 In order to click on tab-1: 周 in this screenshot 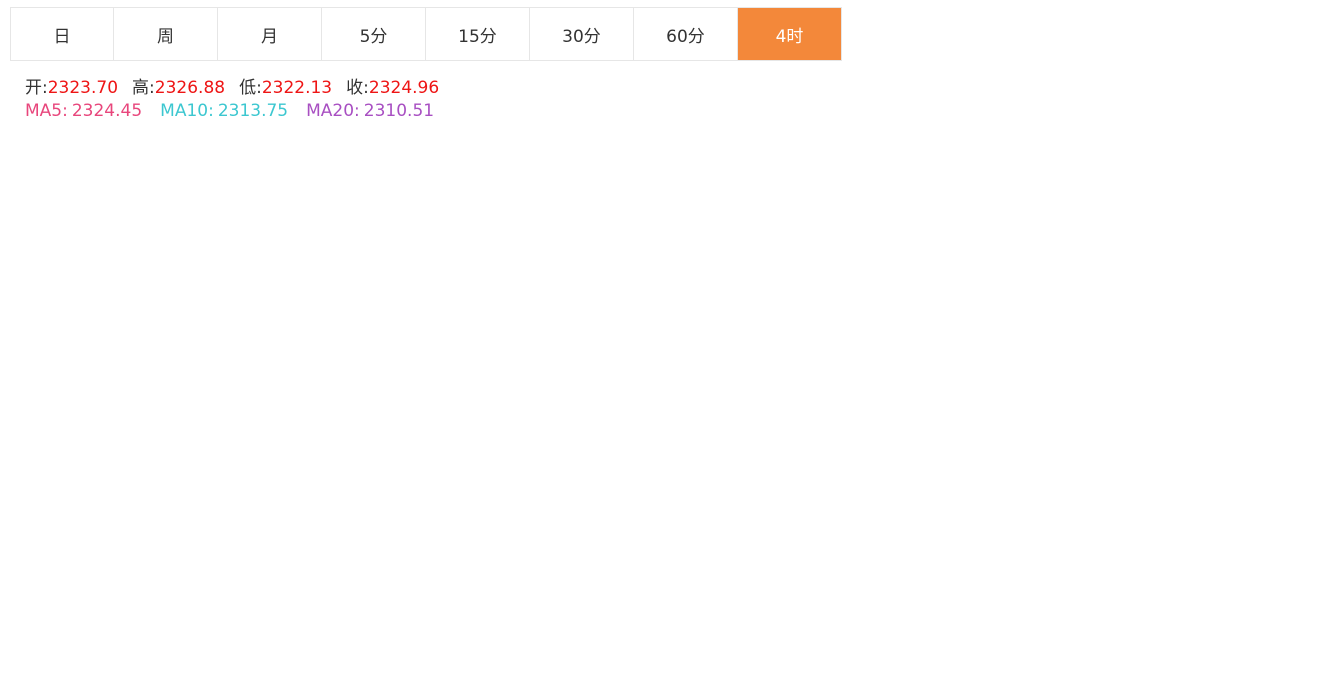, I will do `click(166, 34)`.